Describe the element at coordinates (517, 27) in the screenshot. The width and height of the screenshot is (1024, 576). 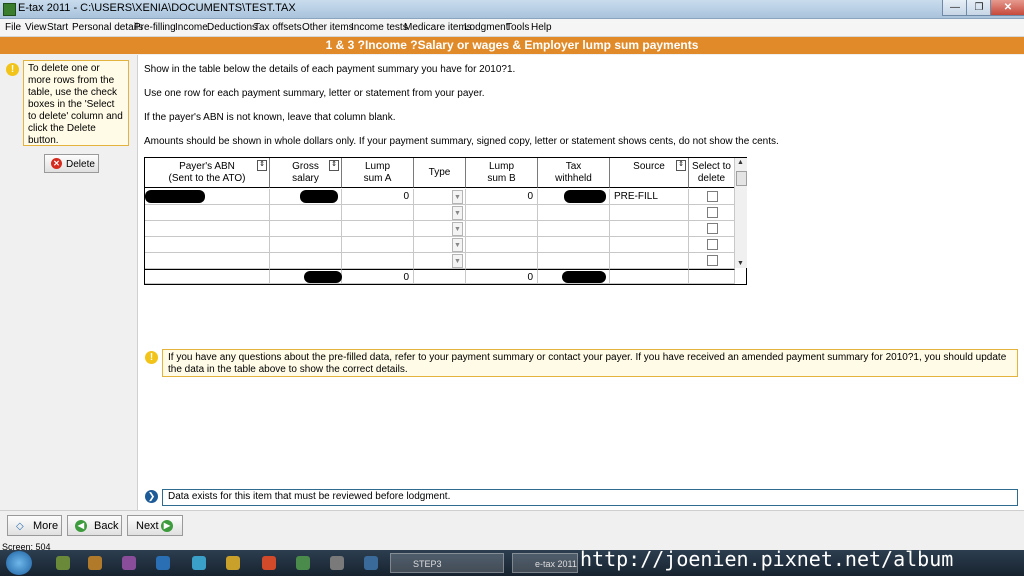
I see `menu-tools: Tools` at that location.